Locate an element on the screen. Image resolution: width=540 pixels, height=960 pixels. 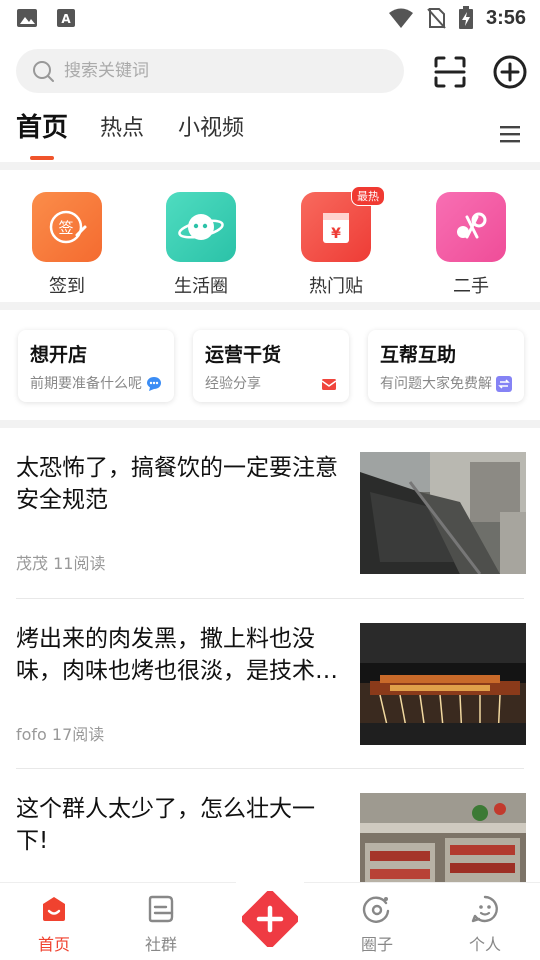
bottom-navigation: 首页 社群 圈子 个人 is located at coordinates (270, 919).